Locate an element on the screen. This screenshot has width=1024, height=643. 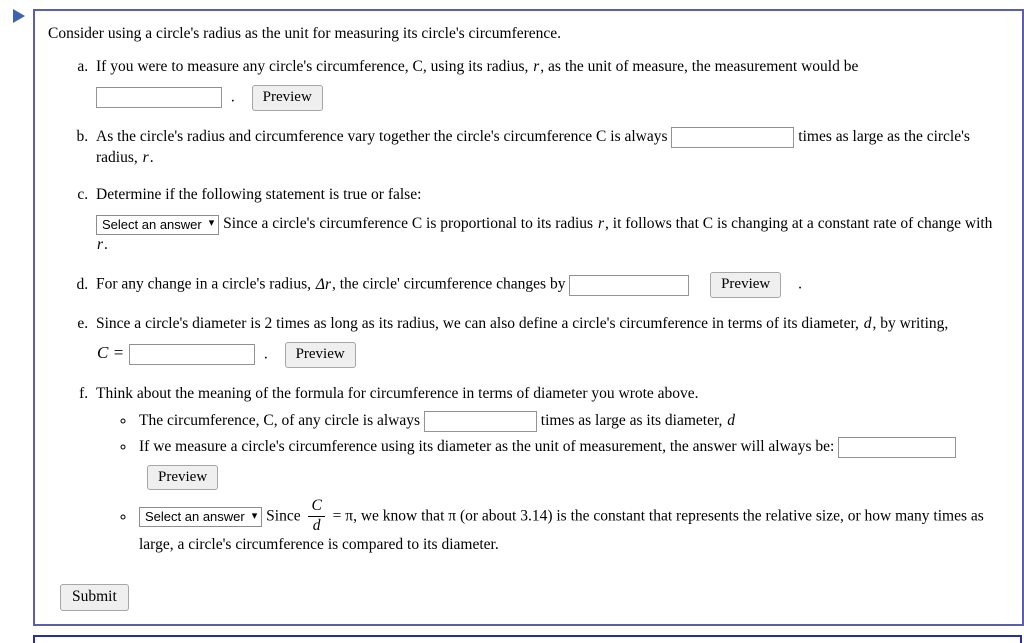
part-c-text-2: is proportional to its radius is located at coordinates (510, 224).